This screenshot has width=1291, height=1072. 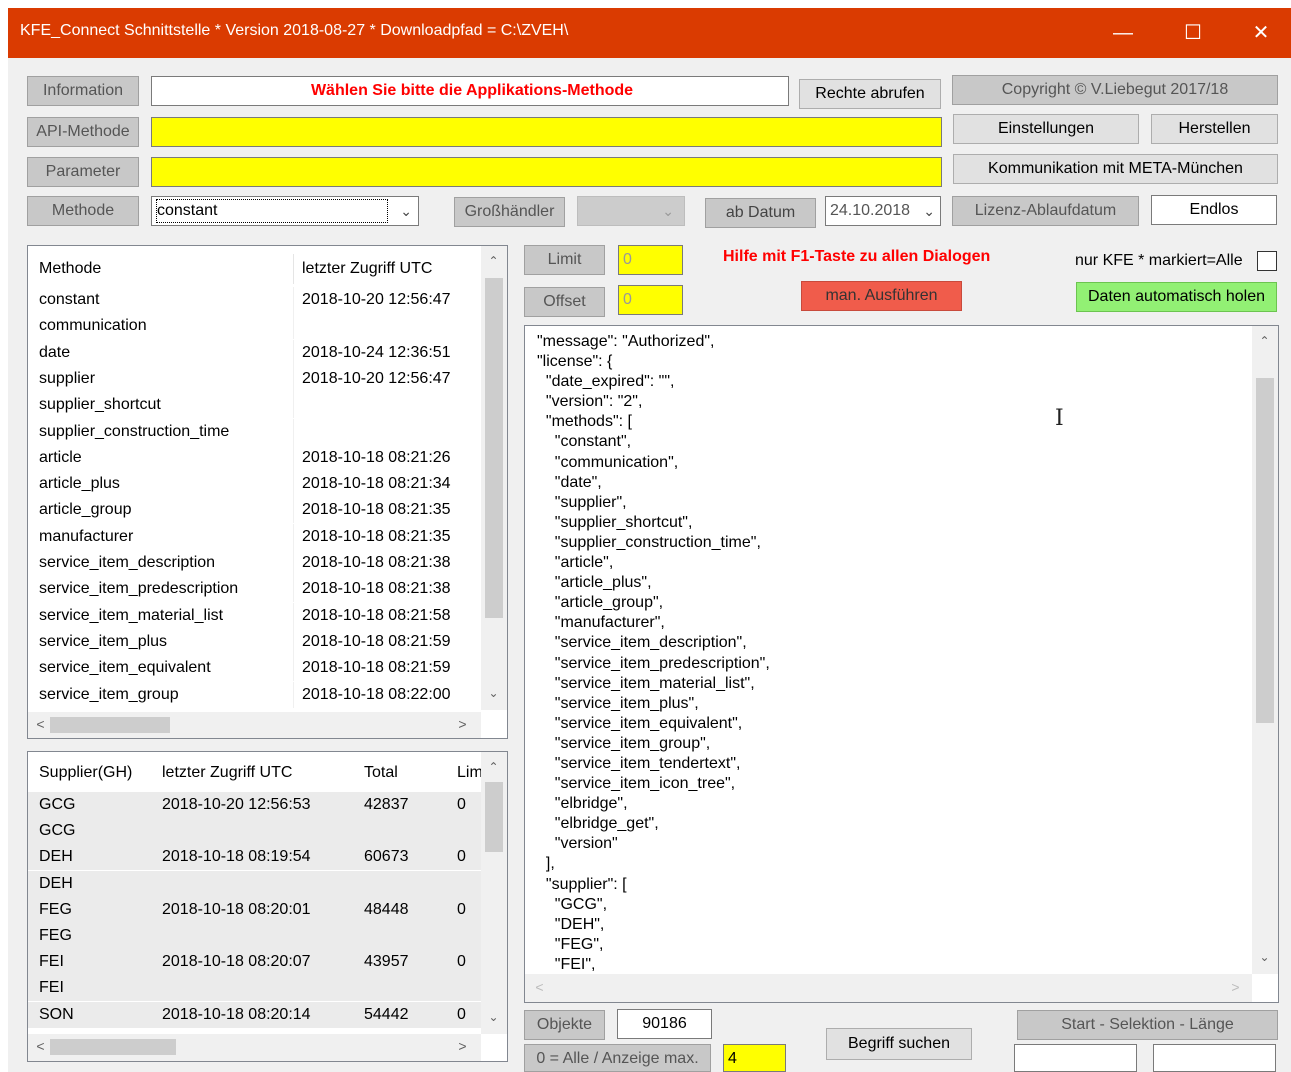 What do you see at coordinates (883, 211) in the screenshot?
I see `datum-picker: 24.10.2018 ⌄` at bounding box center [883, 211].